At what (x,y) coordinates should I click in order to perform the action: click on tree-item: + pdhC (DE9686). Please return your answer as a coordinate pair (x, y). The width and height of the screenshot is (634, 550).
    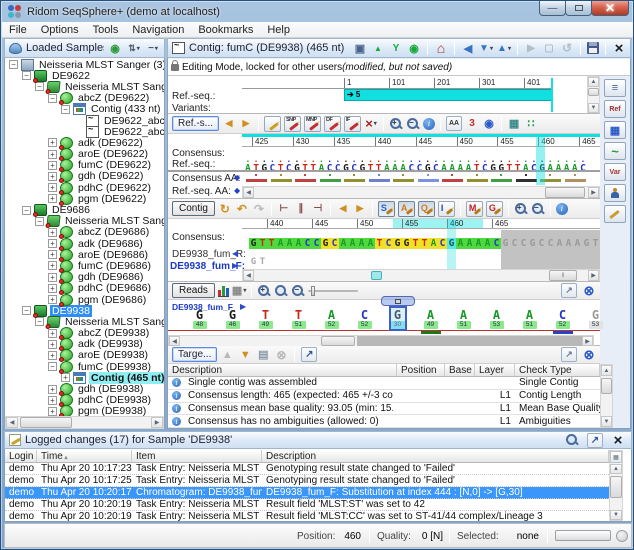
    Looking at the image, I should click on (84, 289).